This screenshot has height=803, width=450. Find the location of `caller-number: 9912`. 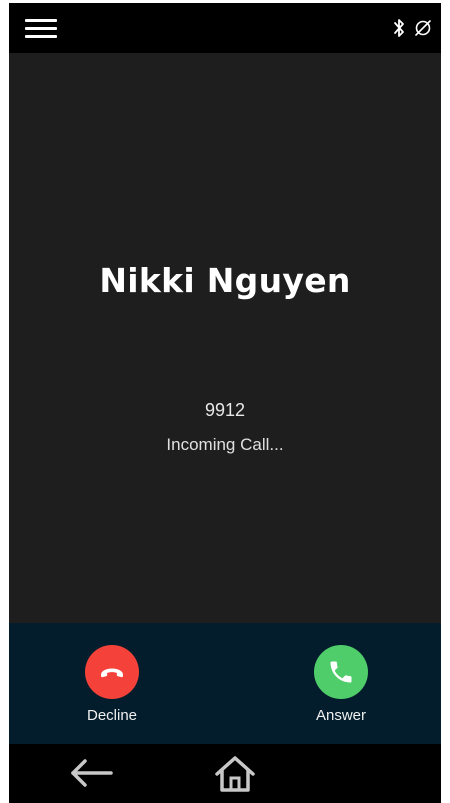

caller-number: 9912 is located at coordinates (225, 410).